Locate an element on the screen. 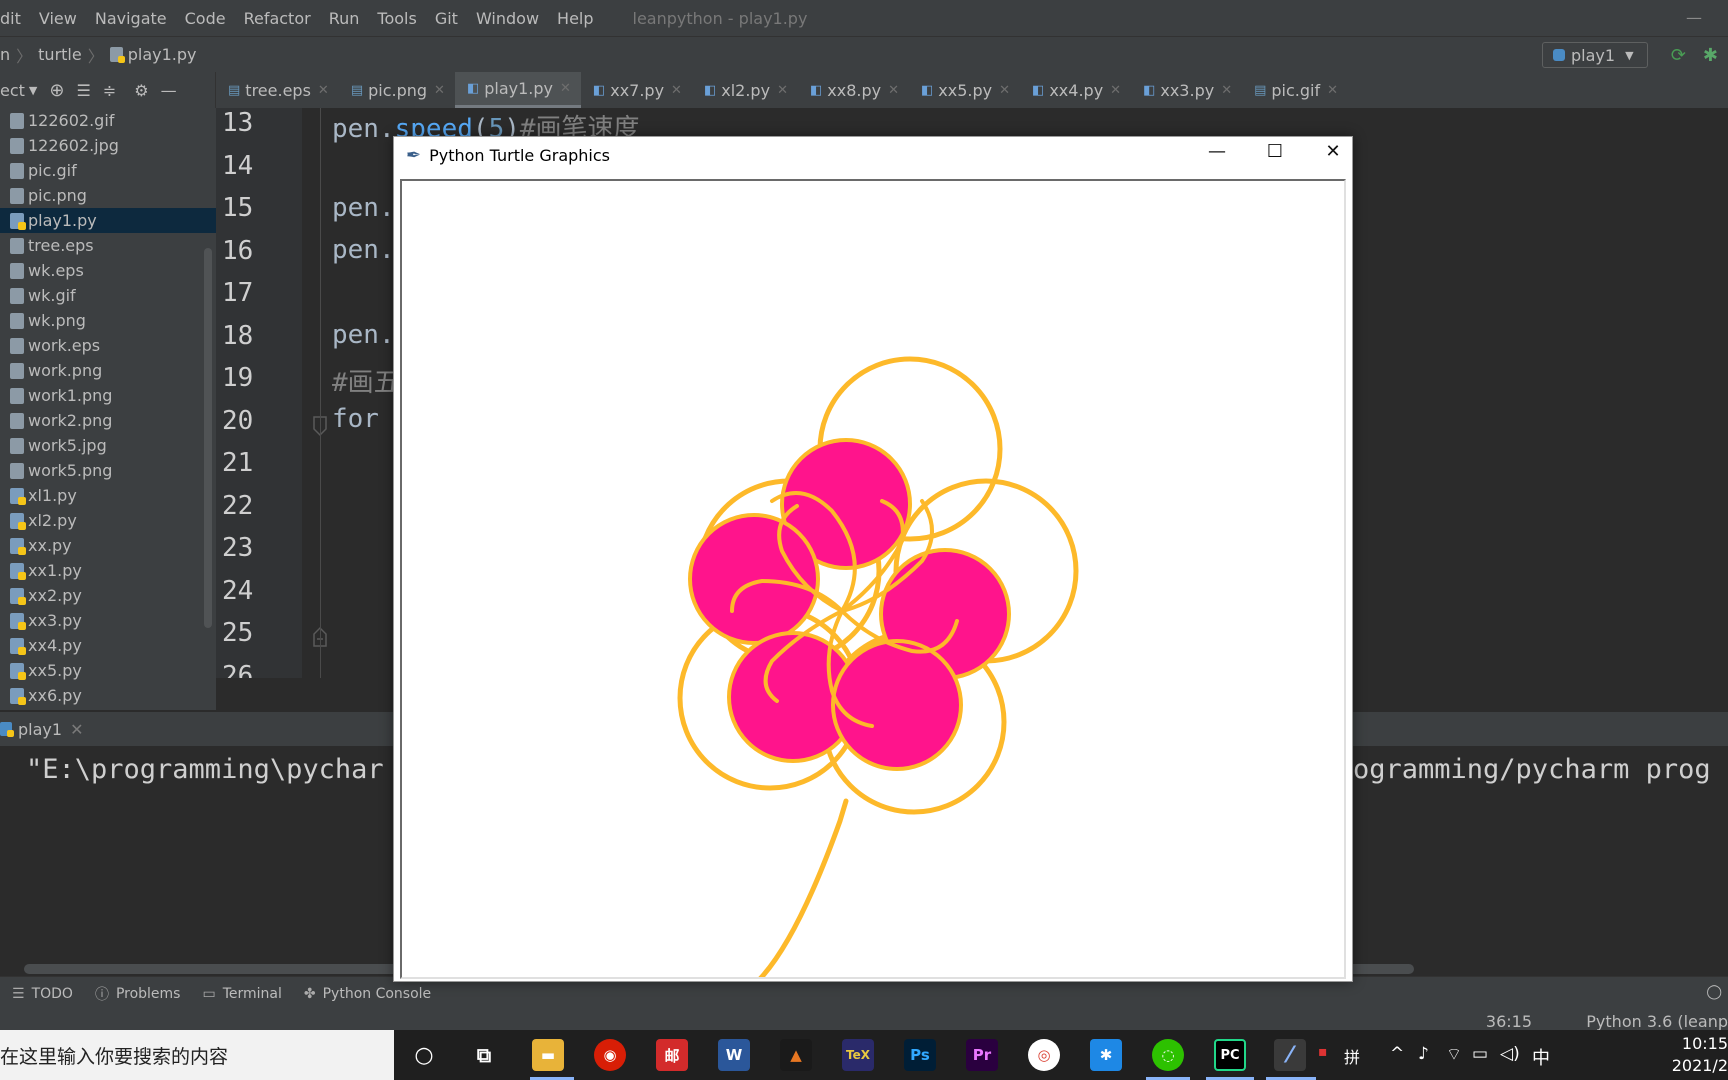  app-star-icon: ✱ is located at coordinates (1106, 1055).